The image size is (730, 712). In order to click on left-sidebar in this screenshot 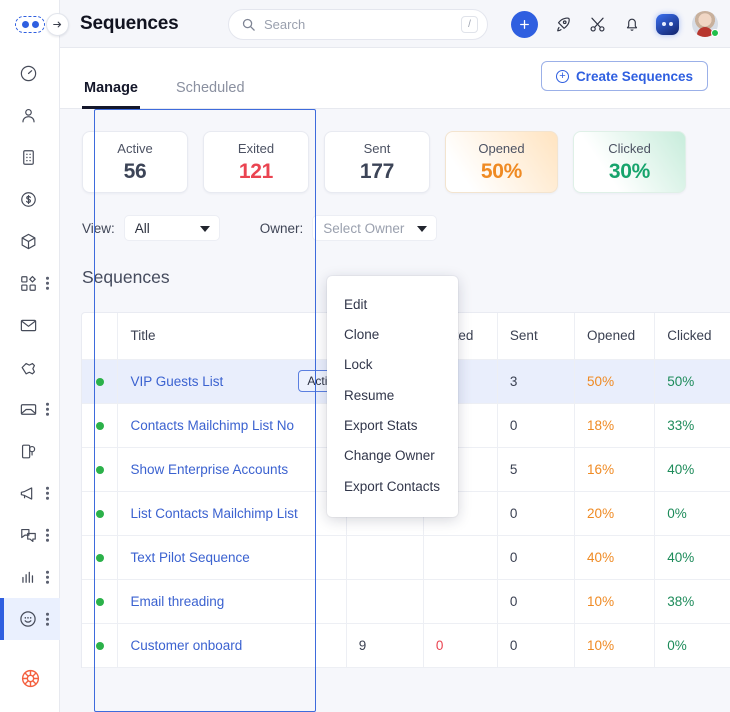, I will do `click(34, 356)`.